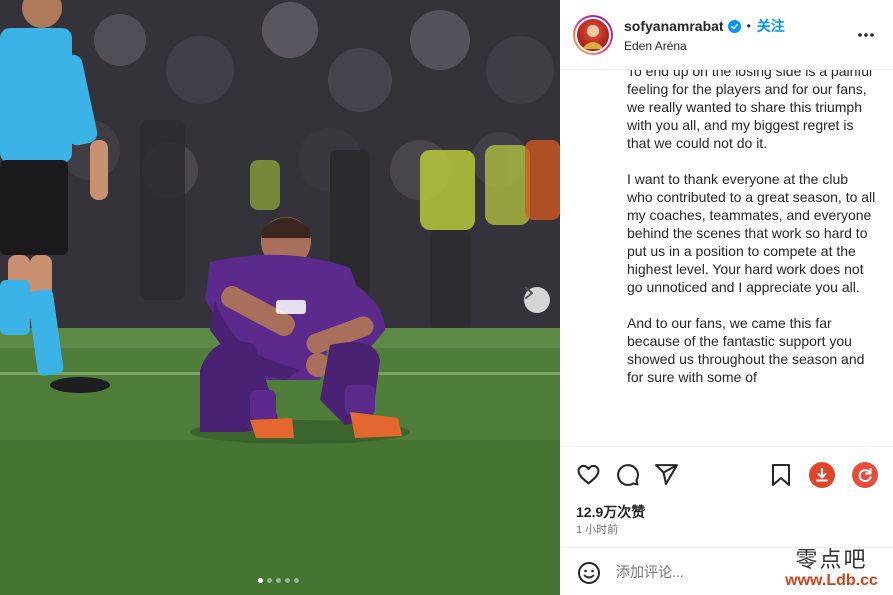 This screenshot has width=893, height=595. I want to click on follow-button: 关注, so click(771, 26).